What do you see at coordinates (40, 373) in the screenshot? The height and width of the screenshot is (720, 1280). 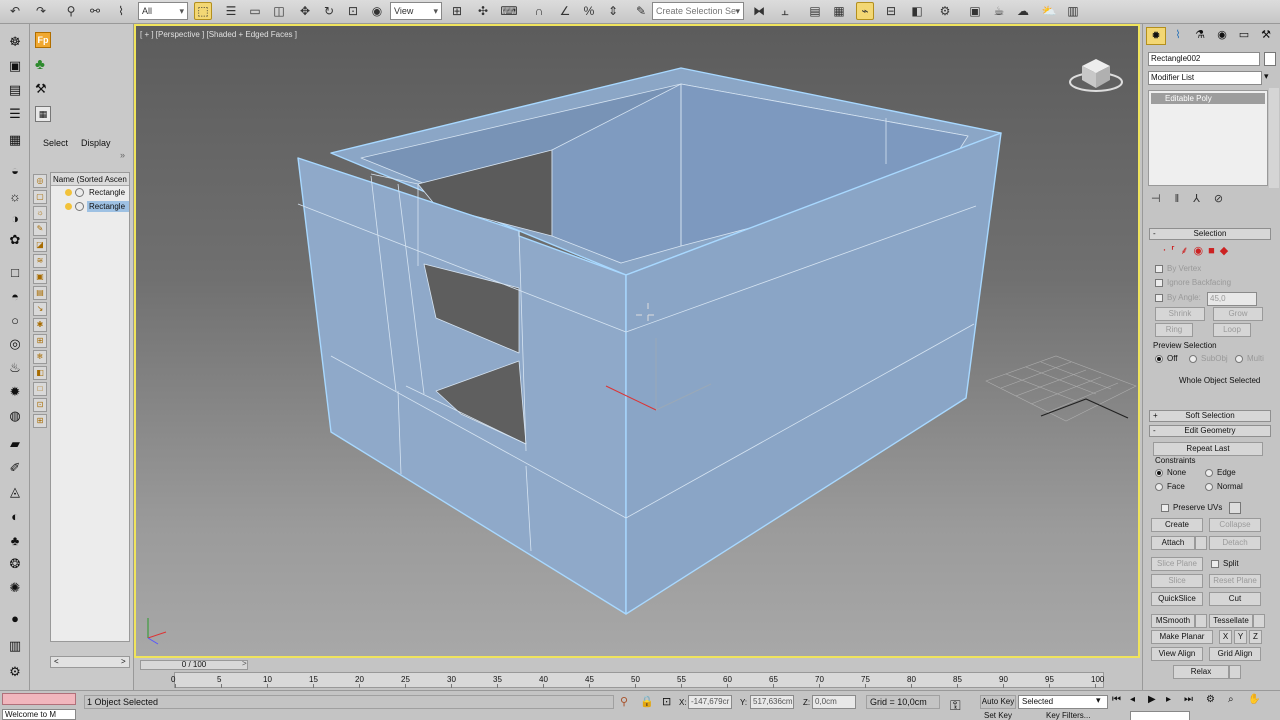 I see `filter-hidden-icon: ◧` at bounding box center [40, 373].